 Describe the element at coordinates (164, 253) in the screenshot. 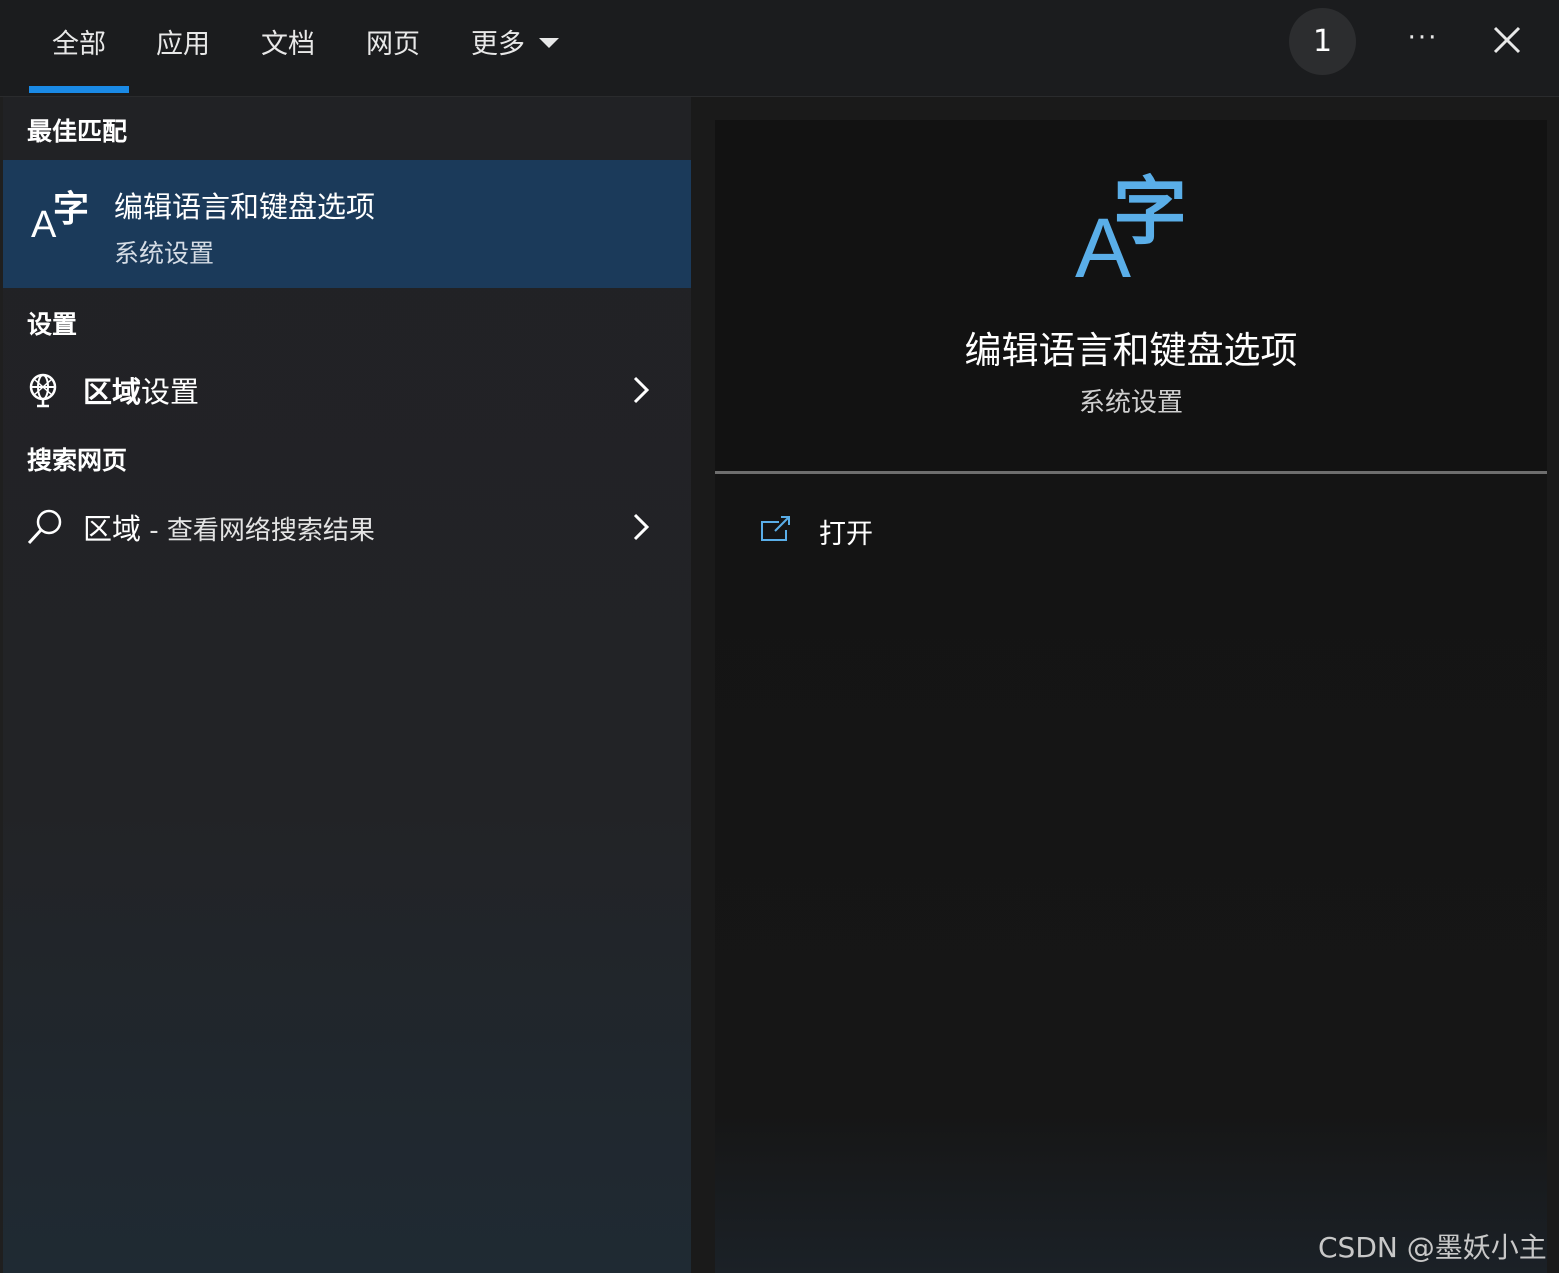

I see `best-match-subtitle: 系统设置` at that location.